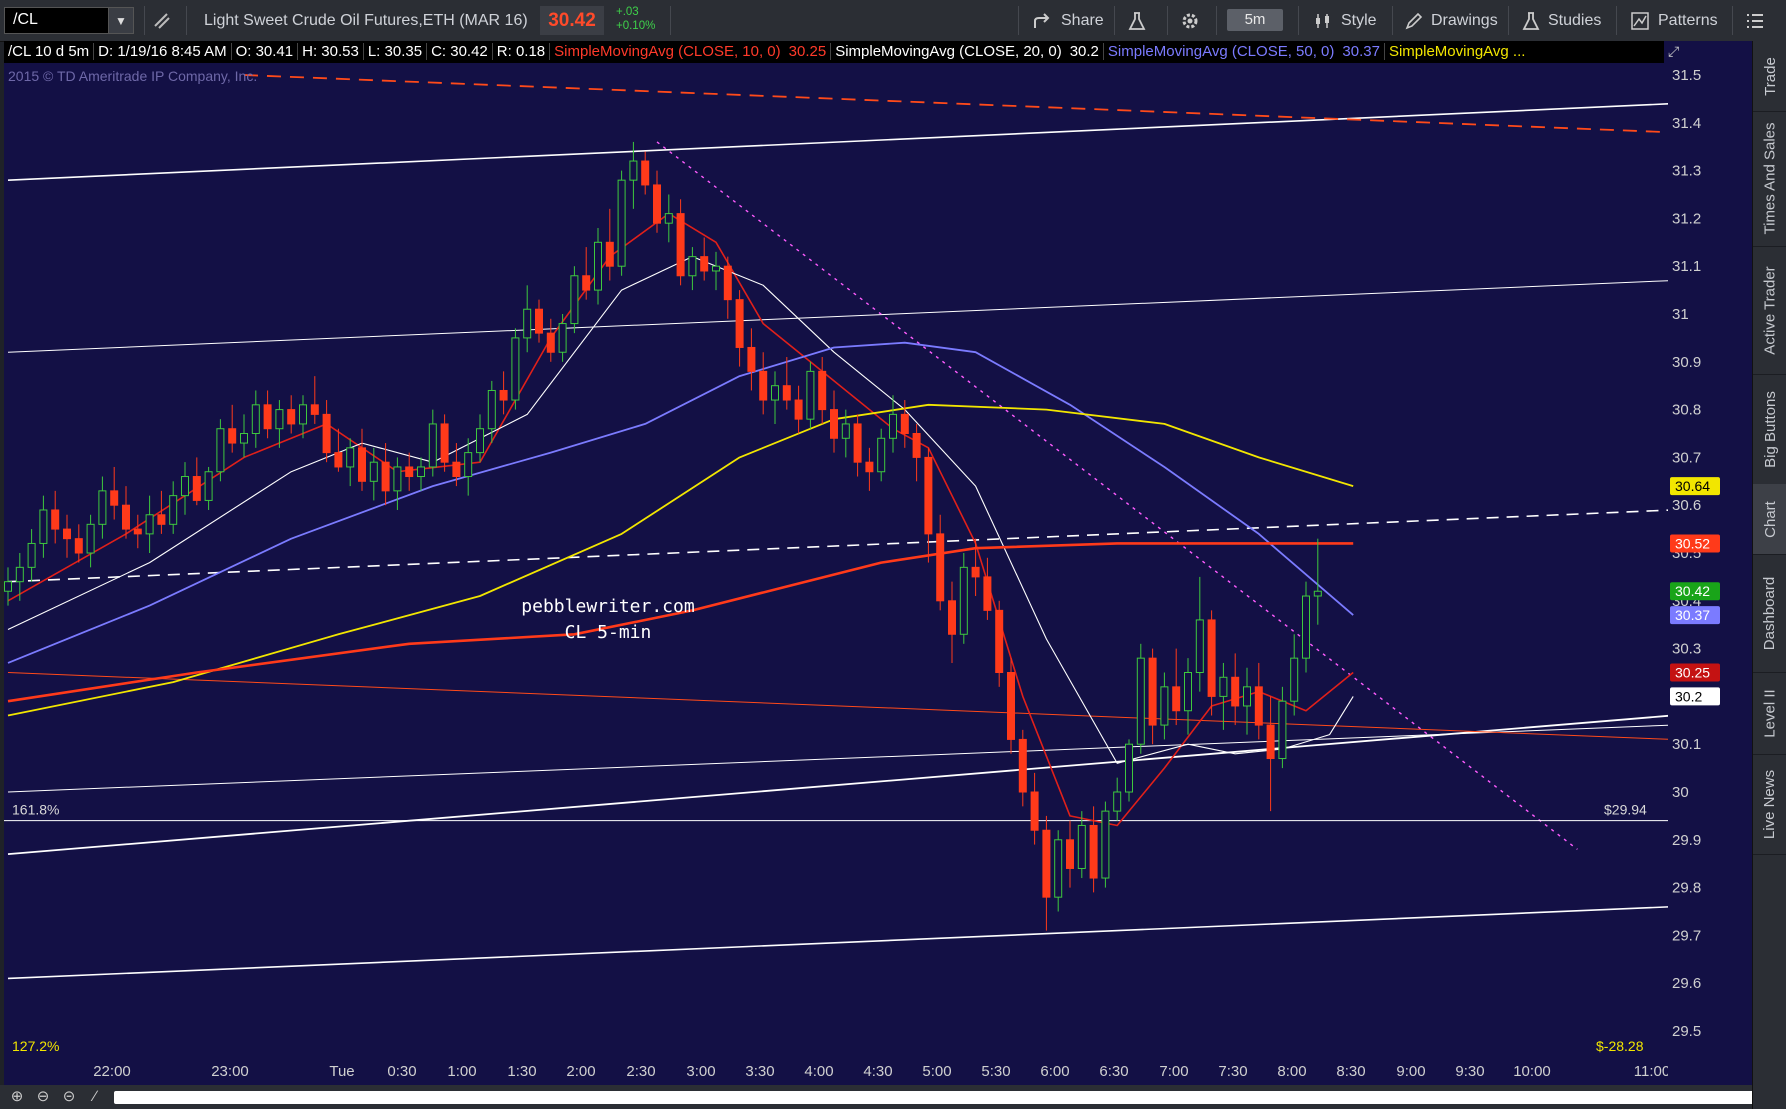 This screenshot has width=1786, height=1109. Describe the element at coordinates (1769, 310) in the screenshot. I see `tab-active-trader: Active Trader` at that location.